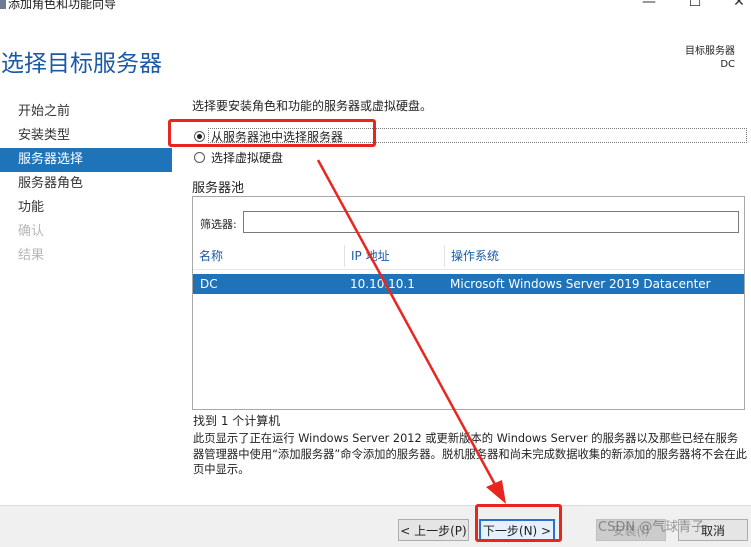 This screenshot has width=751, height=547. Describe the element at coordinates (218, 188) in the screenshot. I see `server-pool-label: 服务器池` at that location.